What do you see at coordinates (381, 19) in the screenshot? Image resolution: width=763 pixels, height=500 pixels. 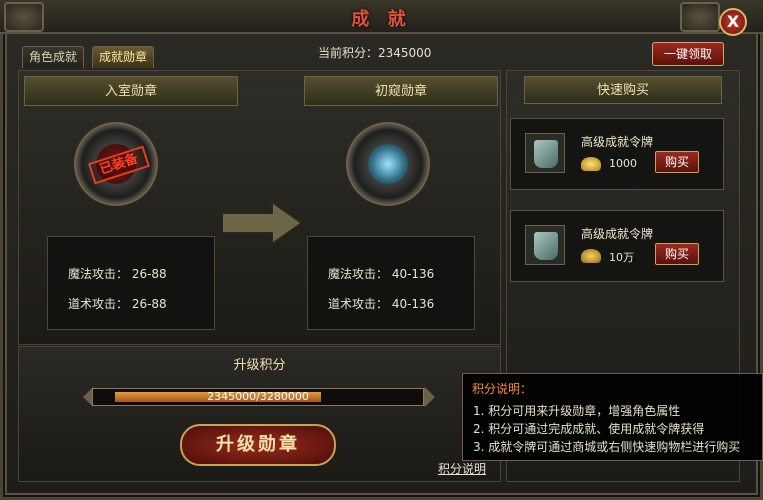 I see `window-title: 成 就` at bounding box center [381, 19].